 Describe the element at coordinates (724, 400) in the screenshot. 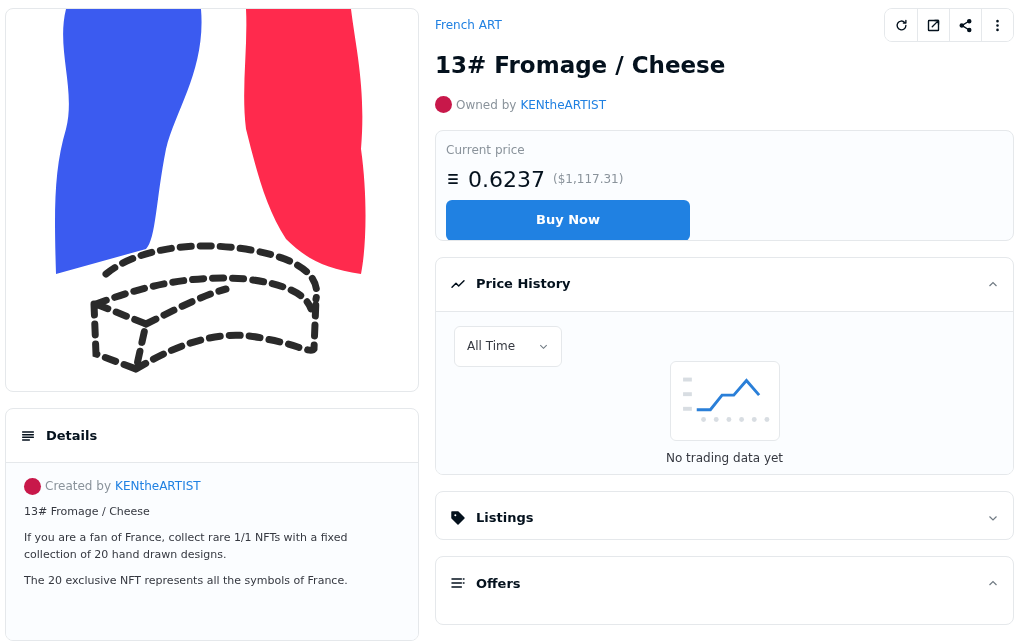

I see `empty-chart-icon` at that location.